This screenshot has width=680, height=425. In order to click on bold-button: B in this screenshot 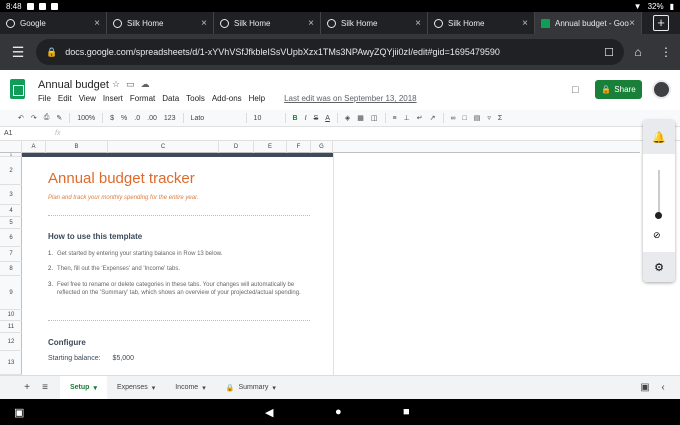, I will do `click(295, 118)`.